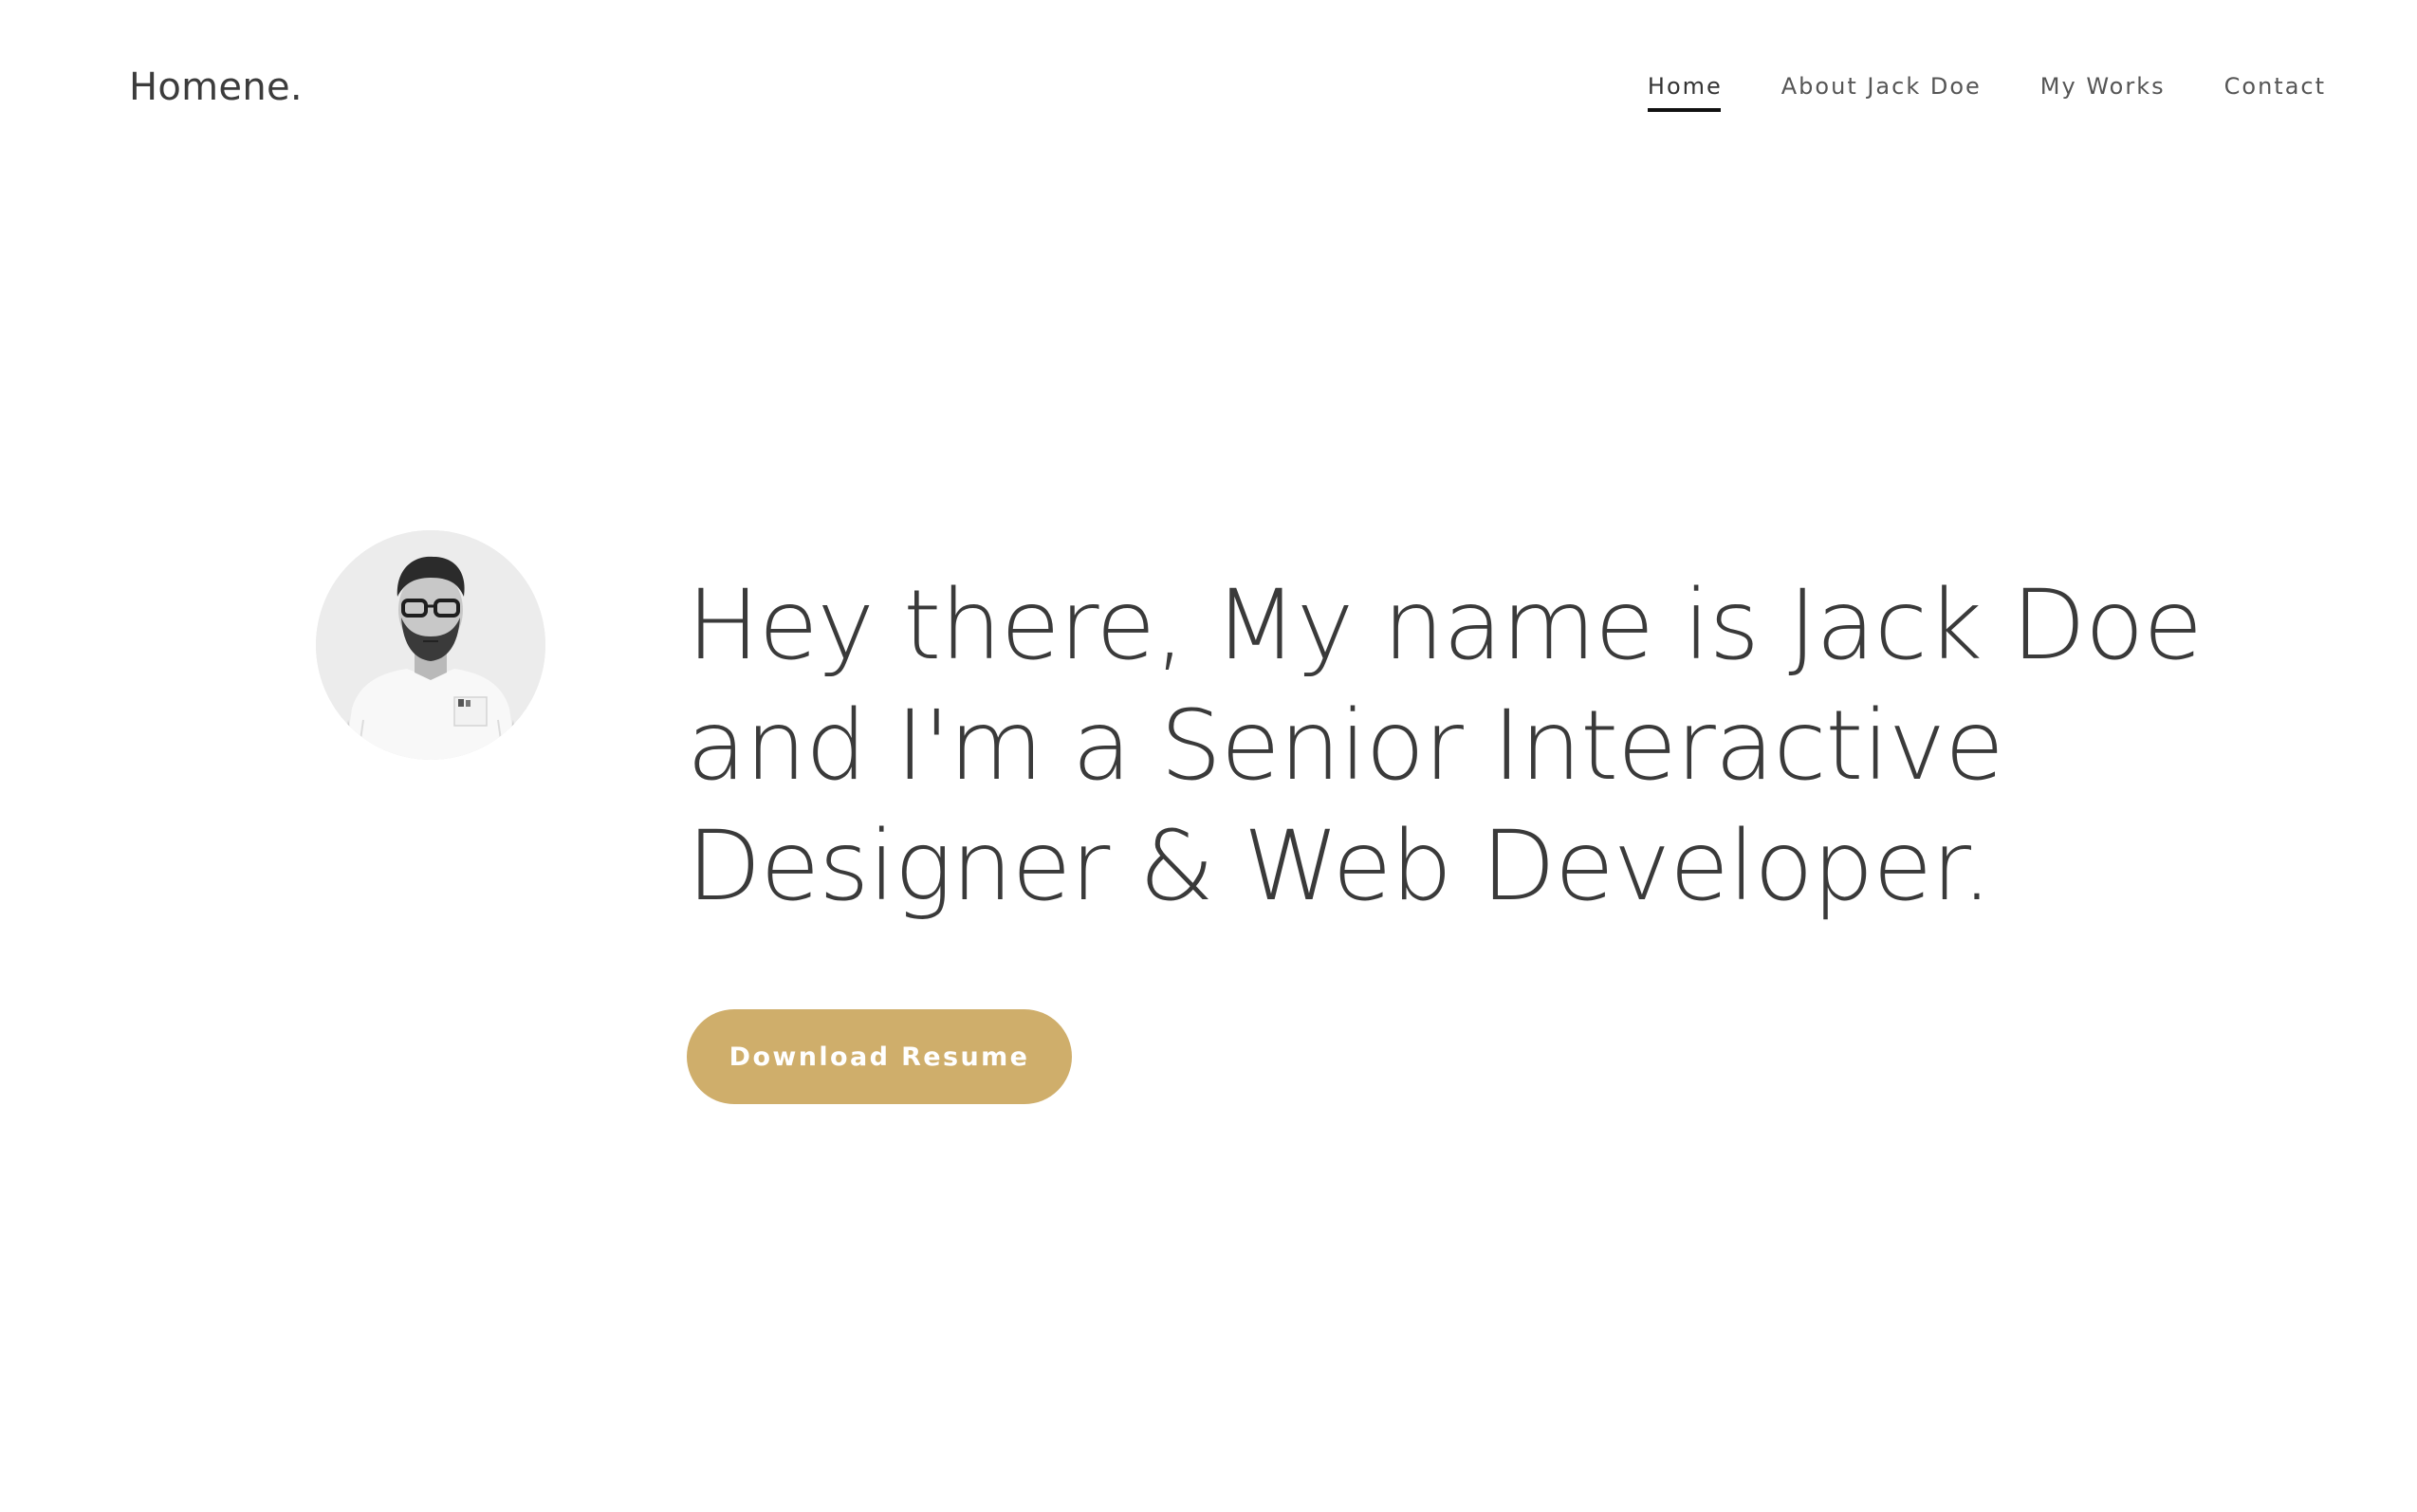 The image size is (2417, 1512). I want to click on avatar, so click(430, 645).